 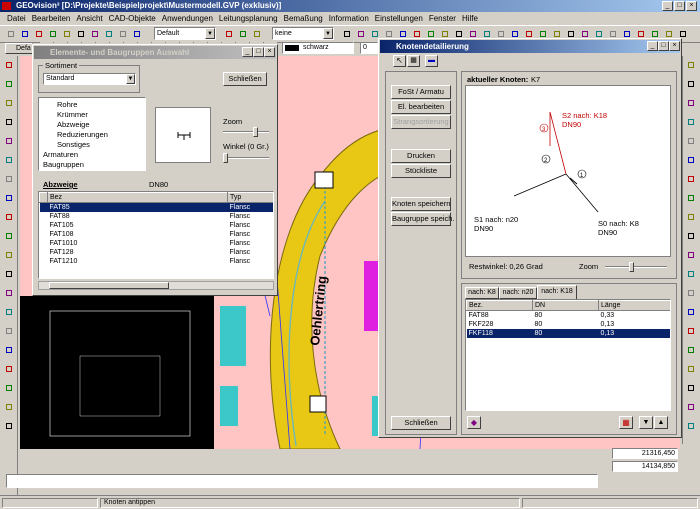 I want to click on element-tool-icon: ▬, so click(x=431, y=61).